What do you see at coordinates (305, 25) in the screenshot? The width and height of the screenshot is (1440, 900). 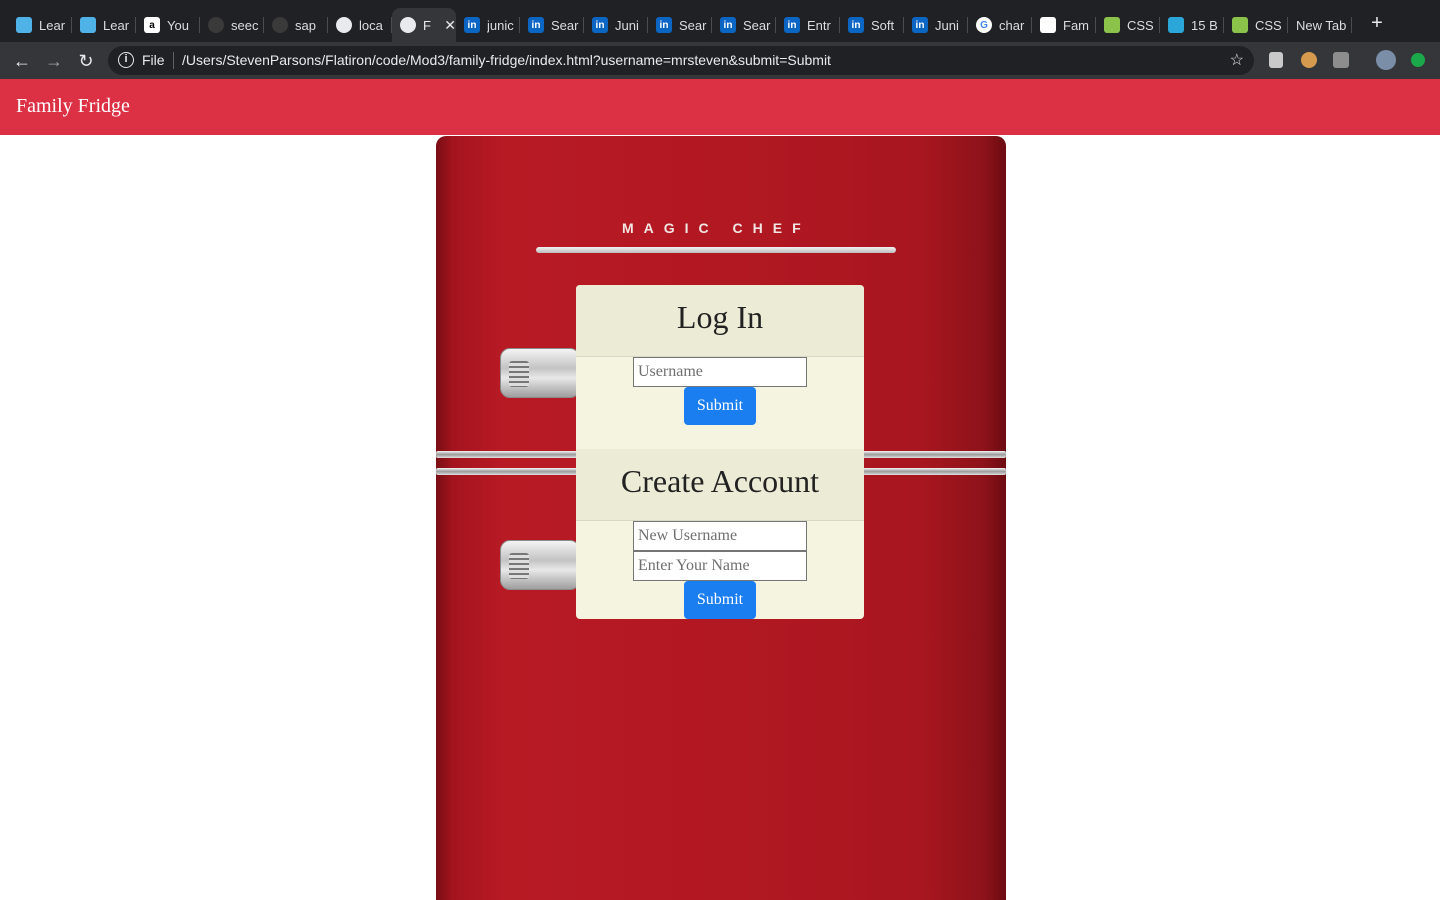 I see `tab-title: sap` at bounding box center [305, 25].